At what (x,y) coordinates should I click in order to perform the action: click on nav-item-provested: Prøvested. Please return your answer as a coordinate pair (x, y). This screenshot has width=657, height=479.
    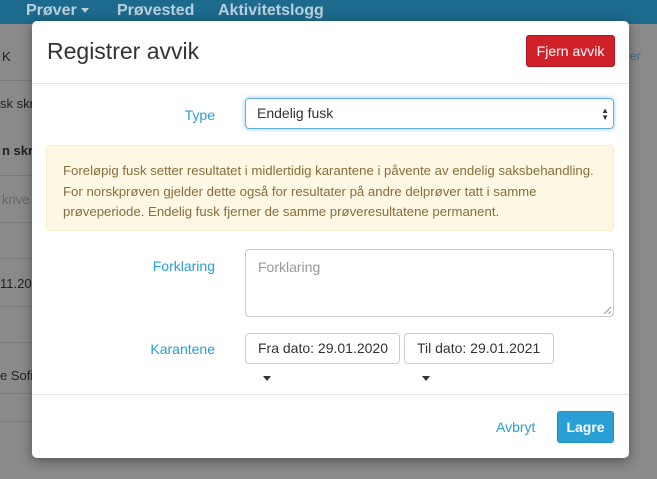
    Looking at the image, I should click on (155, 11).